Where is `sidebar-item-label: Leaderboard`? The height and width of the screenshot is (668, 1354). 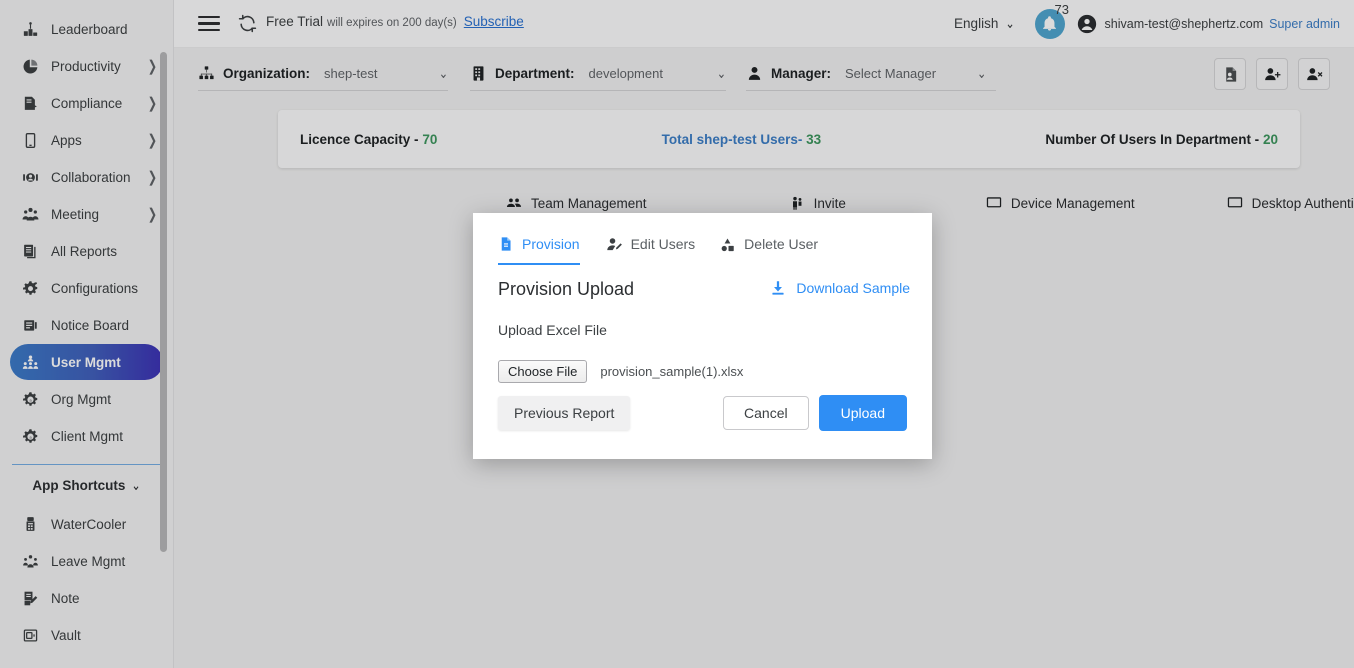
sidebar-item-label: Leaderboard is located at coordinates (89, 29).